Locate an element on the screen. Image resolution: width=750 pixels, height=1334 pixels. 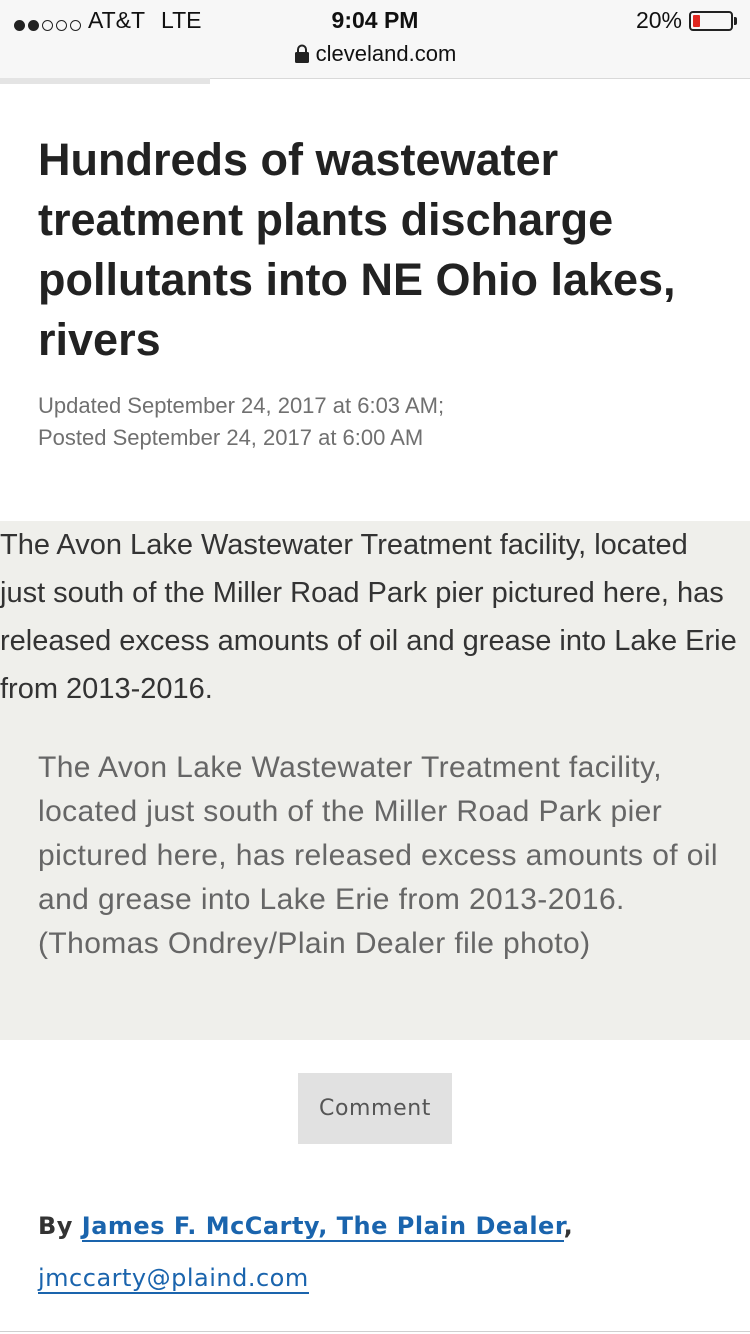
url-display: cleveland.com is located at coordinates (375, 54).